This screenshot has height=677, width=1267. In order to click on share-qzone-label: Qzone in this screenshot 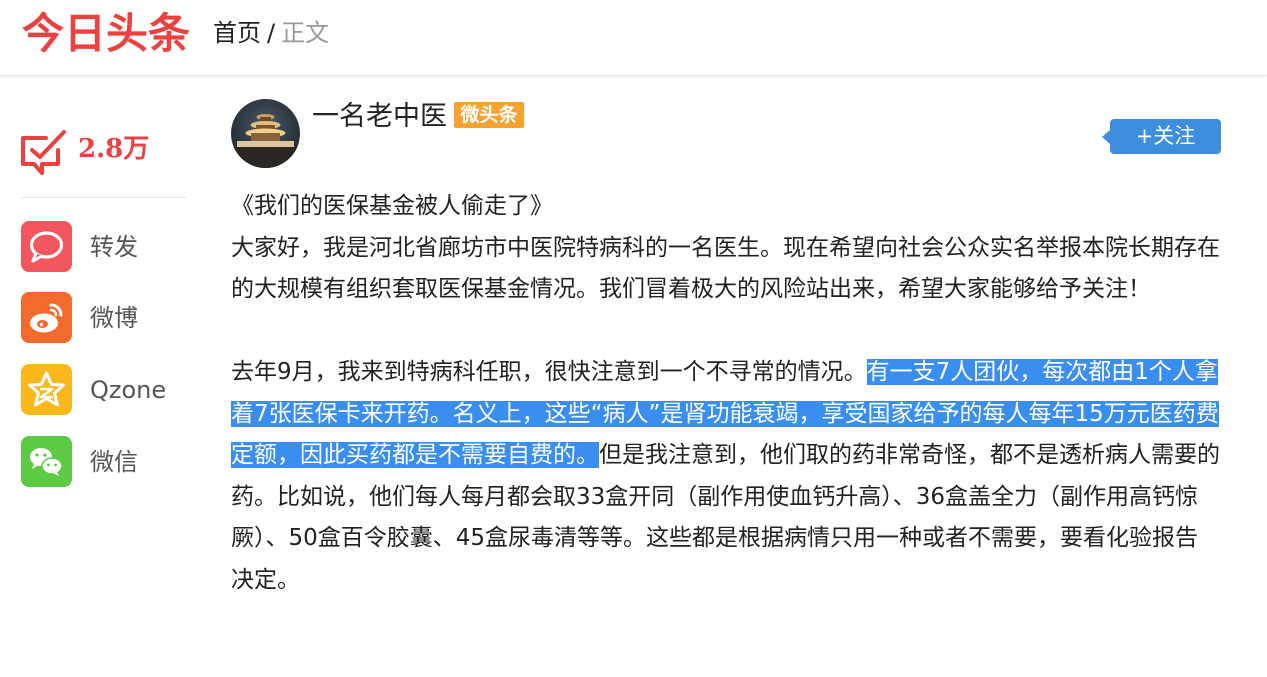, I will do `click(128, 390)`.